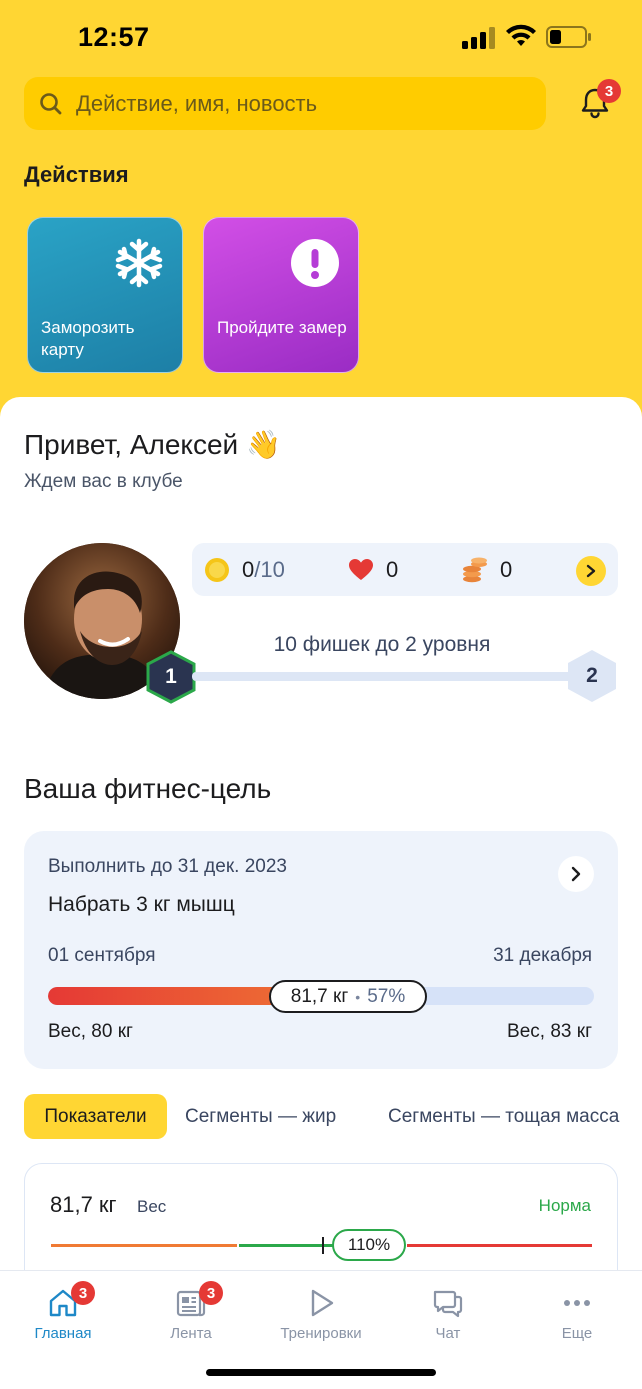  I want to click on hearts-stat: 0, so click(373, 569).